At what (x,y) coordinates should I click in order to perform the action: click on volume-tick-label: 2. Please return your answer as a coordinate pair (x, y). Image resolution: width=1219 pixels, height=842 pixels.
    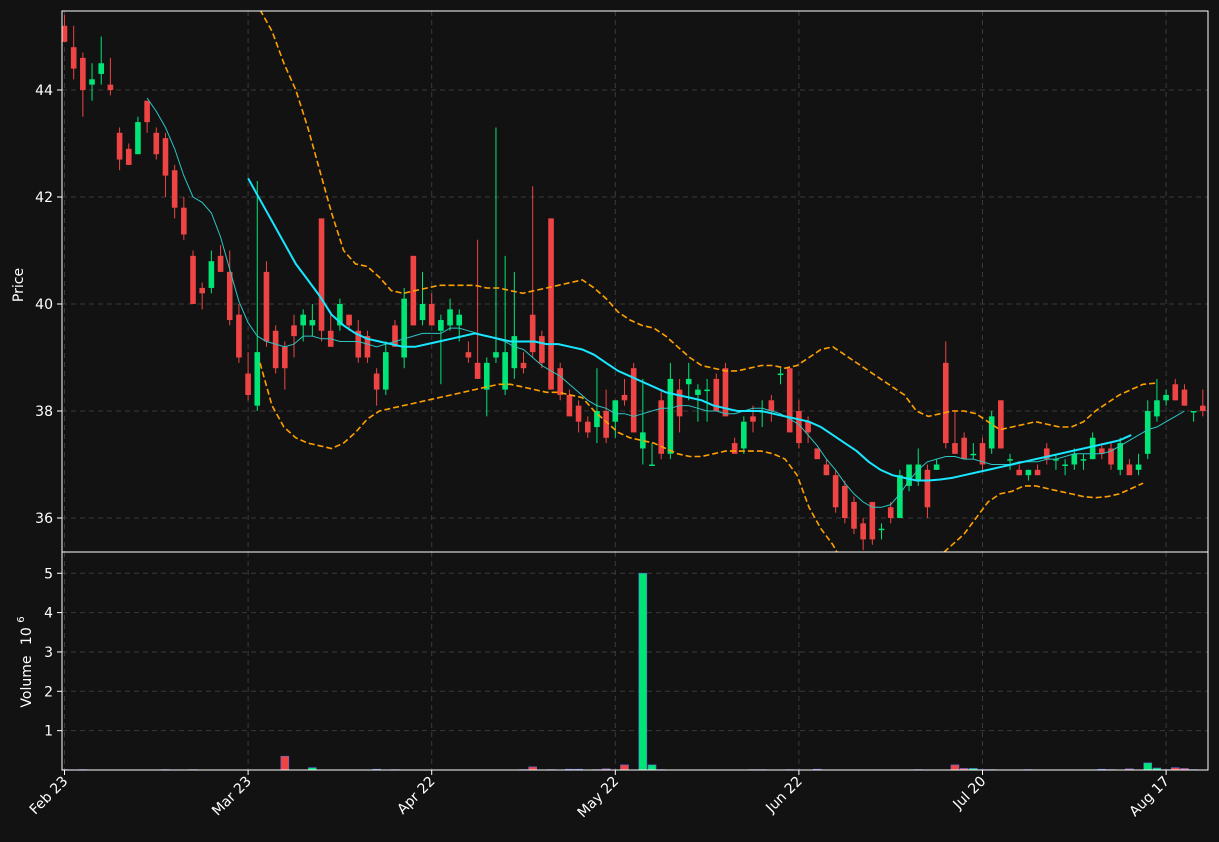
    Looking at the image, I should click on (48, 692).